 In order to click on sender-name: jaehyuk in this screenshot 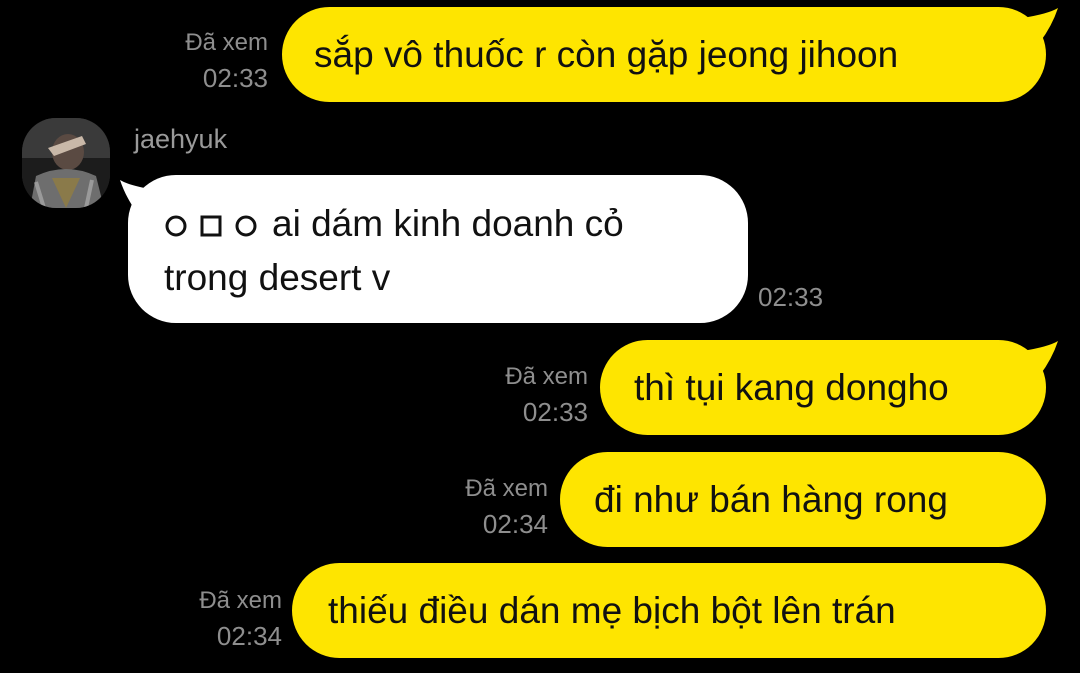, I will do `click(181, 139)`.